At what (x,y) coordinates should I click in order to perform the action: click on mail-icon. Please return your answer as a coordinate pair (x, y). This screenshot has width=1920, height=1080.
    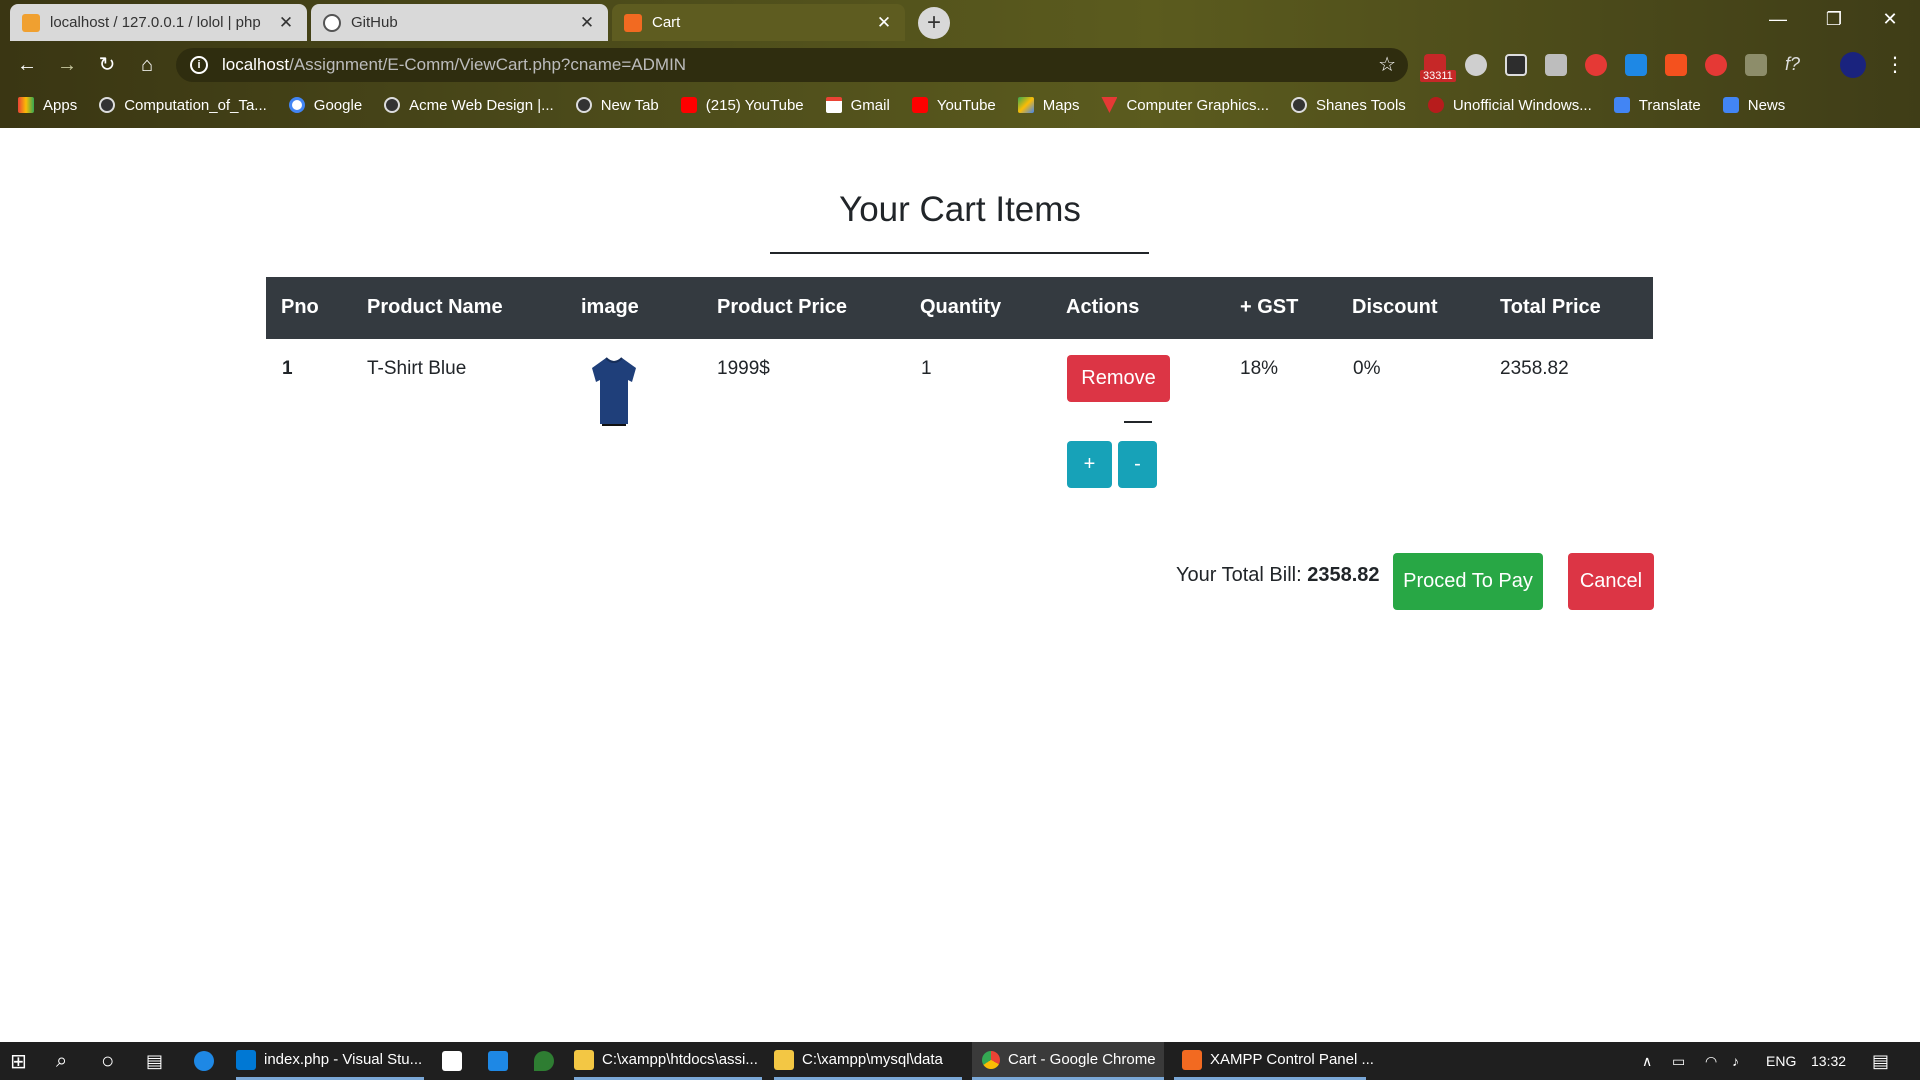
    Looking at the image, I should click on (502, 1061).